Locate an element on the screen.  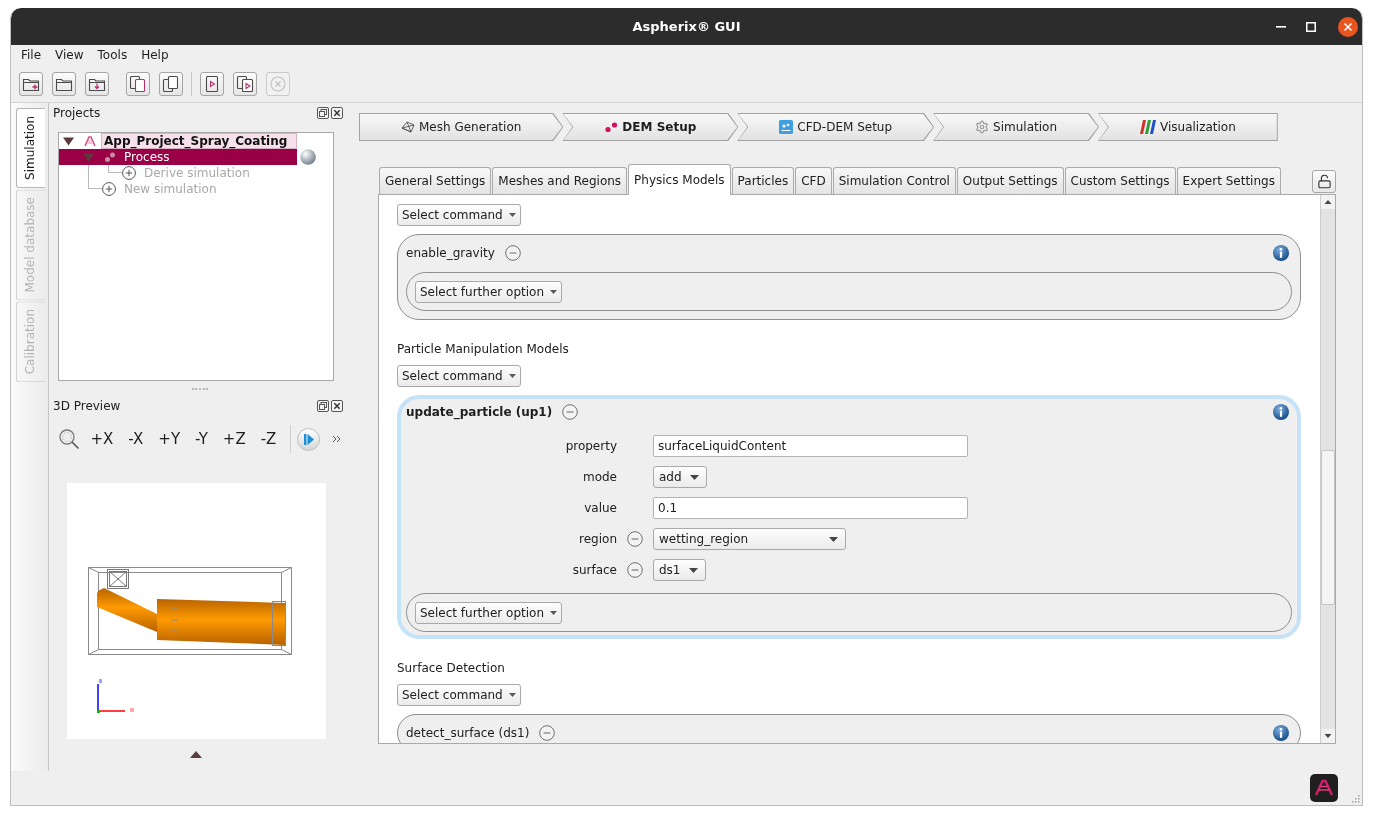
view-button: +X is located at coordinates (102, 439).